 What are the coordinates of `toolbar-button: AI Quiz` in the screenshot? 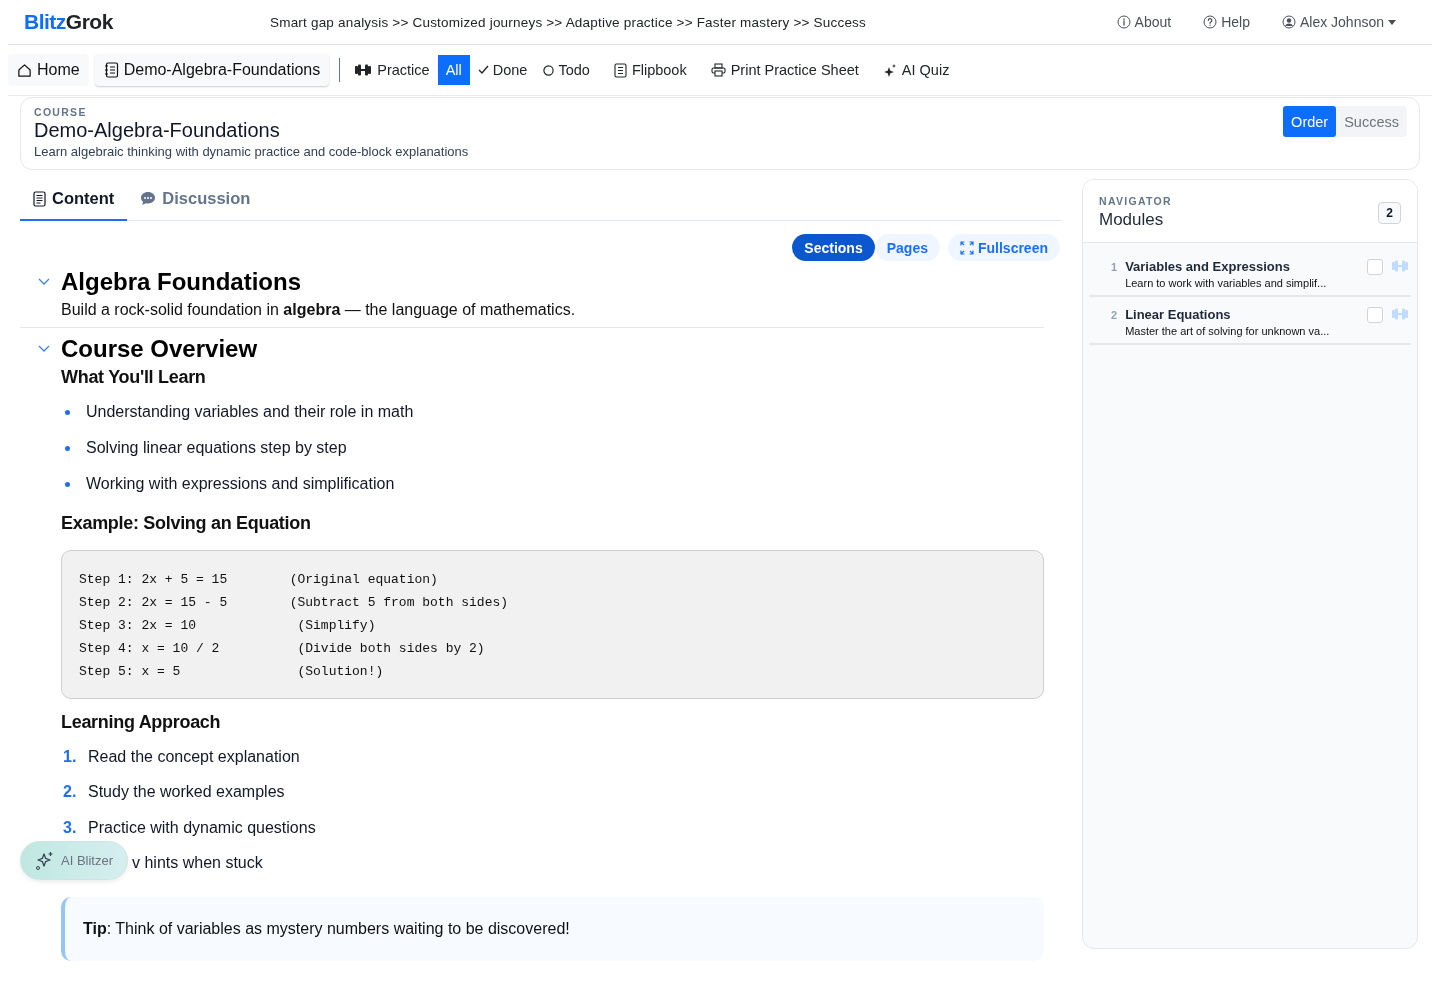 It's located at (916, 70).